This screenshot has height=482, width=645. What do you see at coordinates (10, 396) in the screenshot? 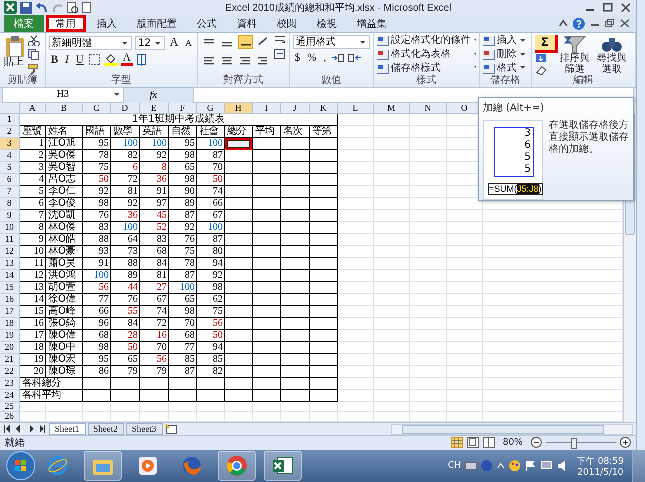
I see `row-header: 24` at bounding box center [10, 396].